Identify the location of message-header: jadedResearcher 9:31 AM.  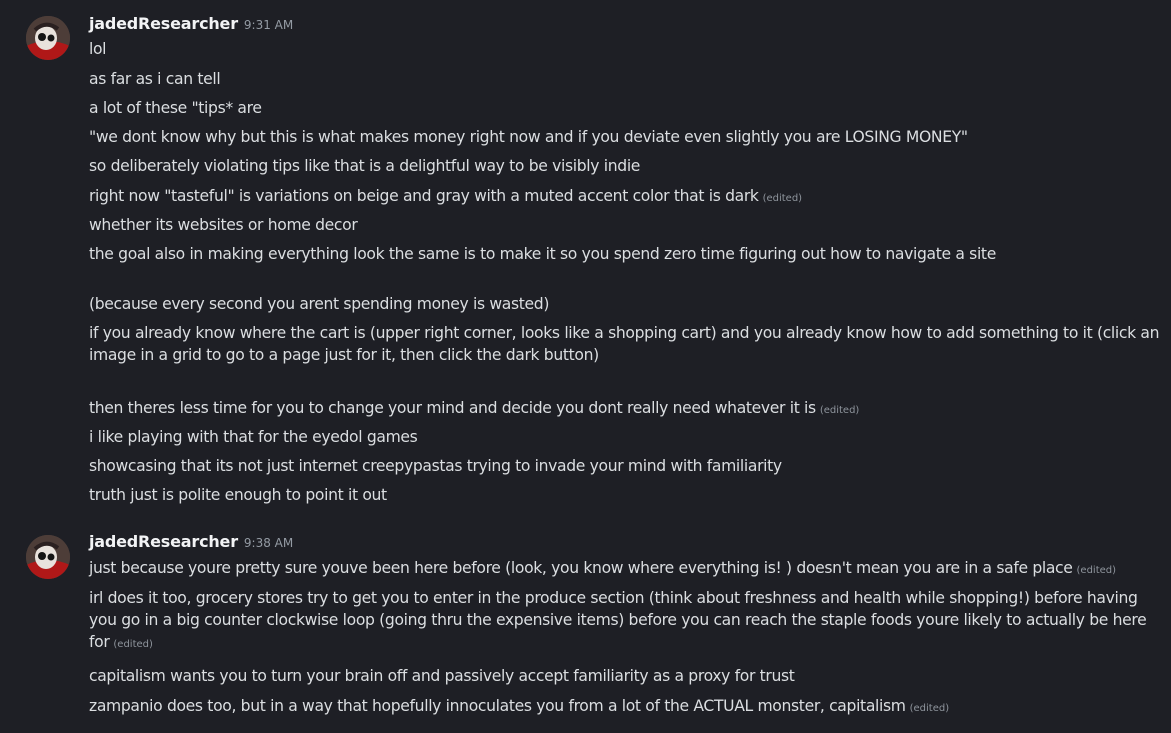
(191, 26).